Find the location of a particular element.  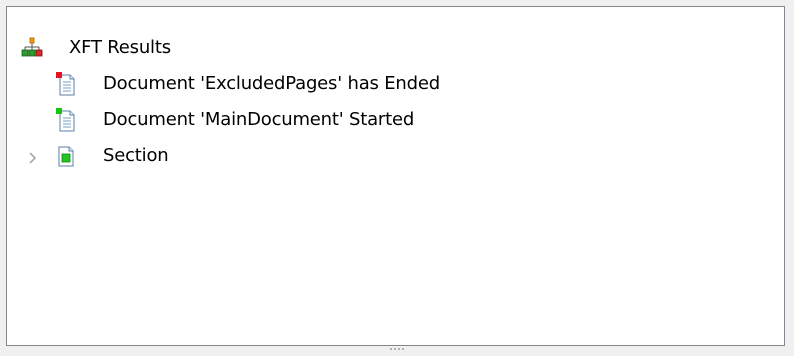

tree-item-label: Document 'MainDocument' Started is located at coordinates (259, 119).